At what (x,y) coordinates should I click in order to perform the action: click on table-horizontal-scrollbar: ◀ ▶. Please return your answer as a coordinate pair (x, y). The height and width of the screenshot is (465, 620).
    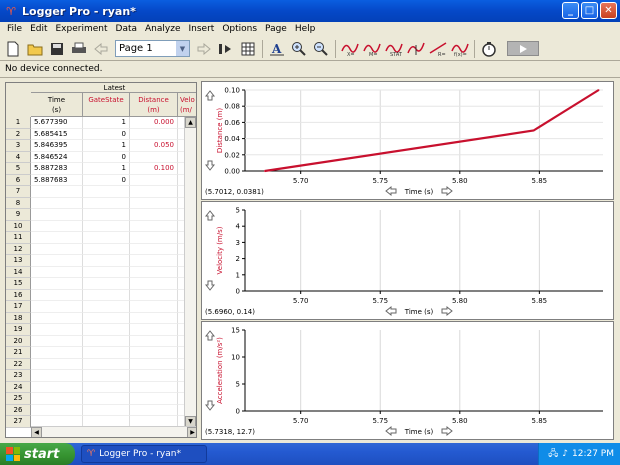
    Looking at the image, I should click on (113, 431).